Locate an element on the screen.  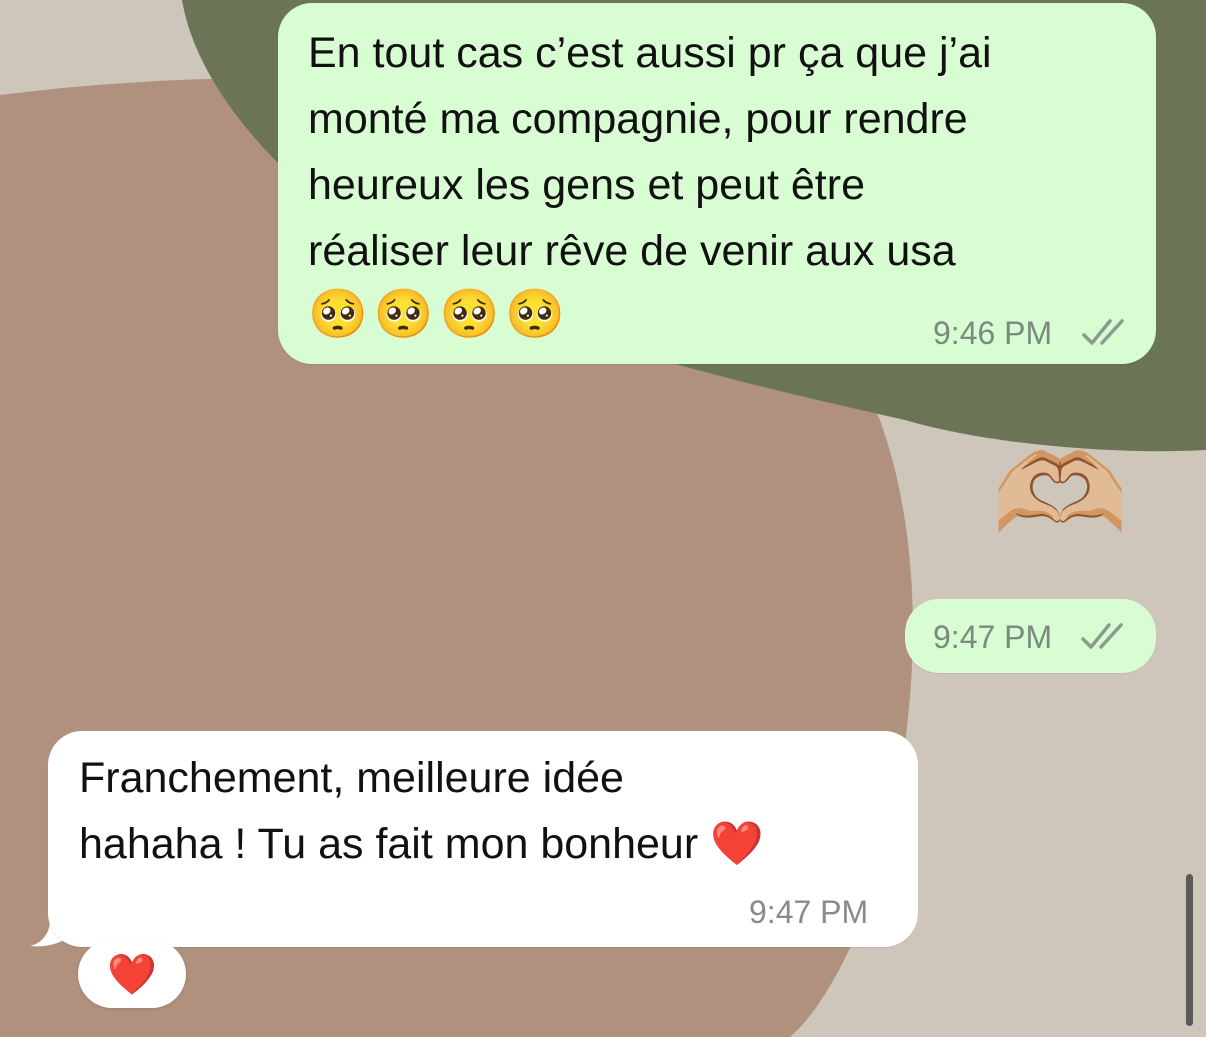
scrollbar is located at coordinates (1189, 950).